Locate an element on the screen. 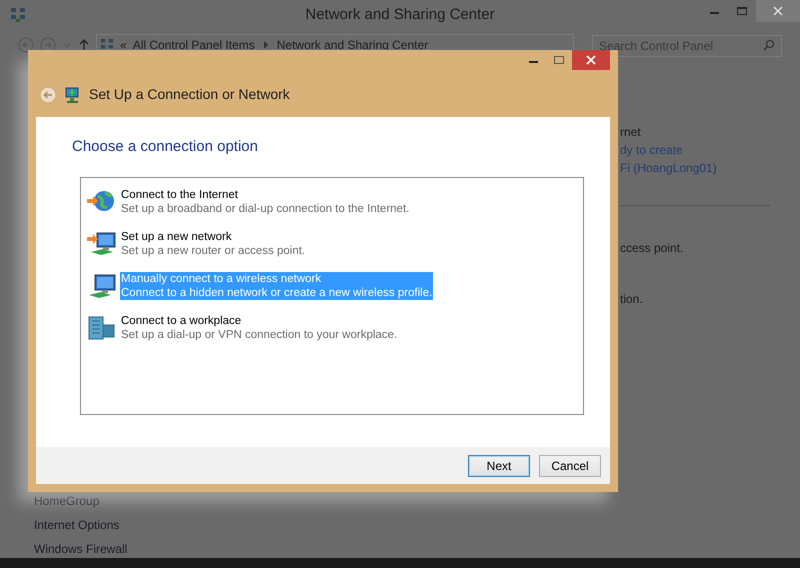 This screenshot has width=800, height=568. text: ccess point. is located at coordinates (652, 248).